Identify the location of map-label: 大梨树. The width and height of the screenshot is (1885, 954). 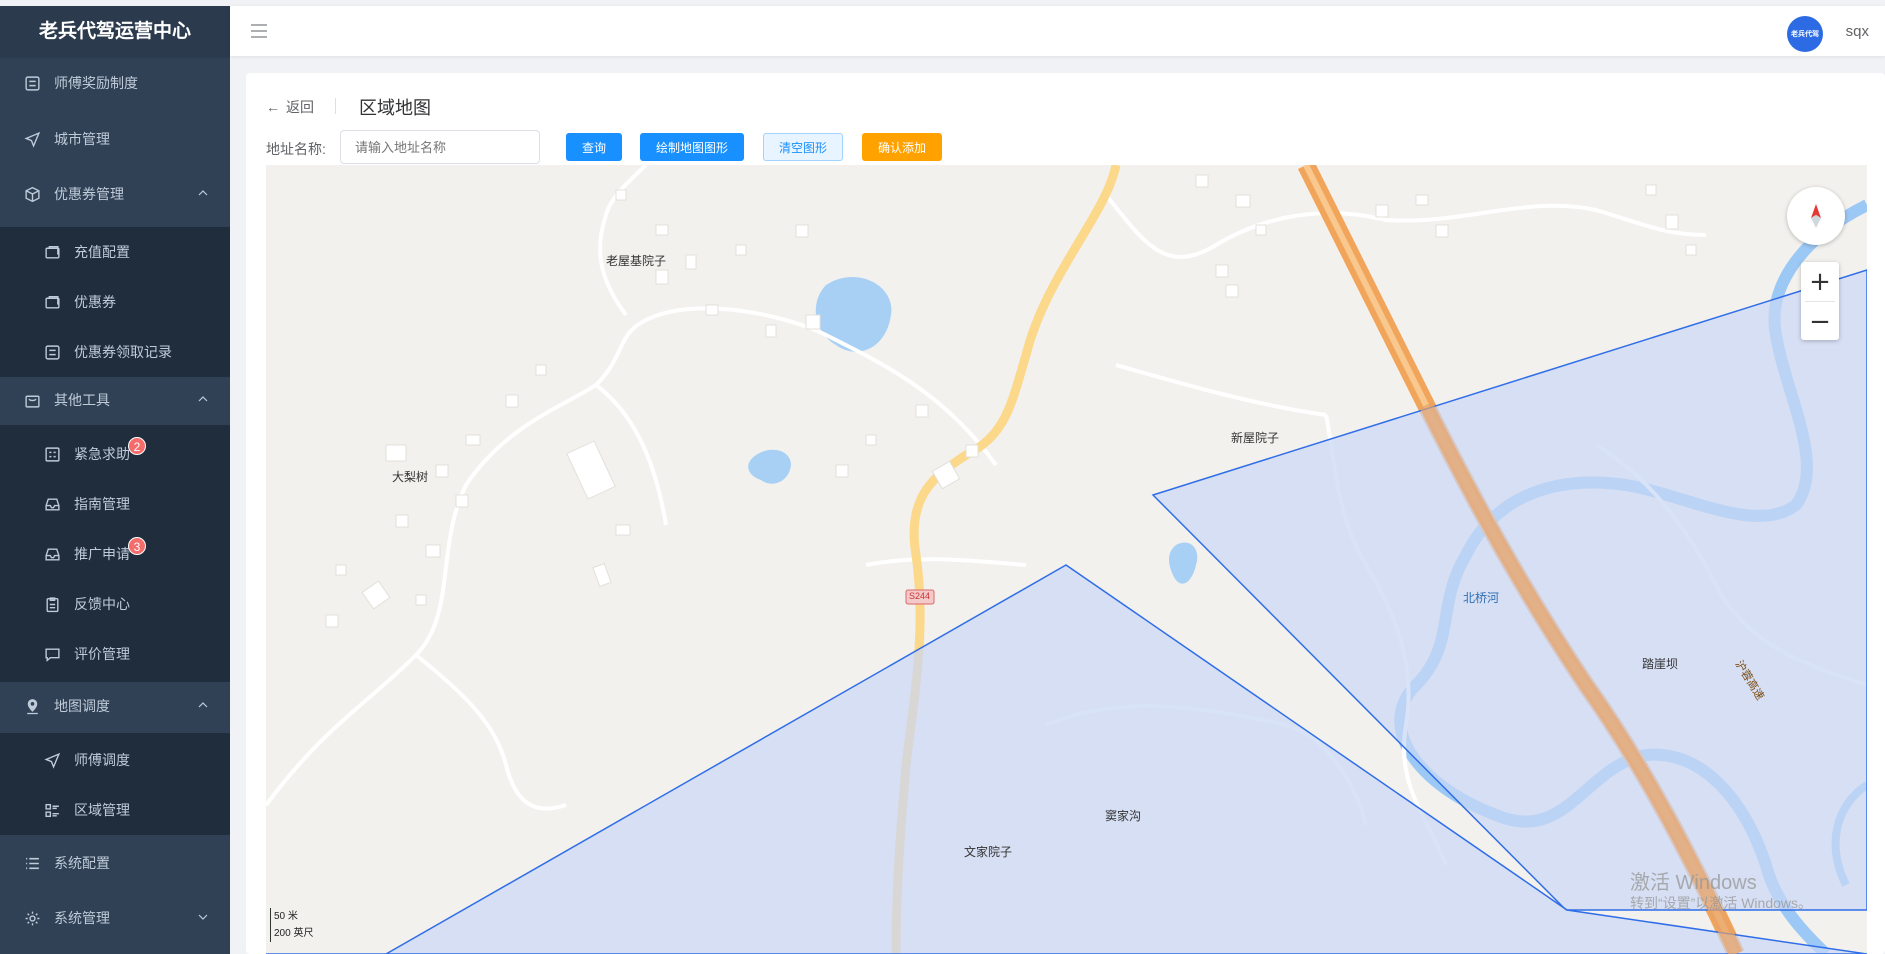
(410, 477).